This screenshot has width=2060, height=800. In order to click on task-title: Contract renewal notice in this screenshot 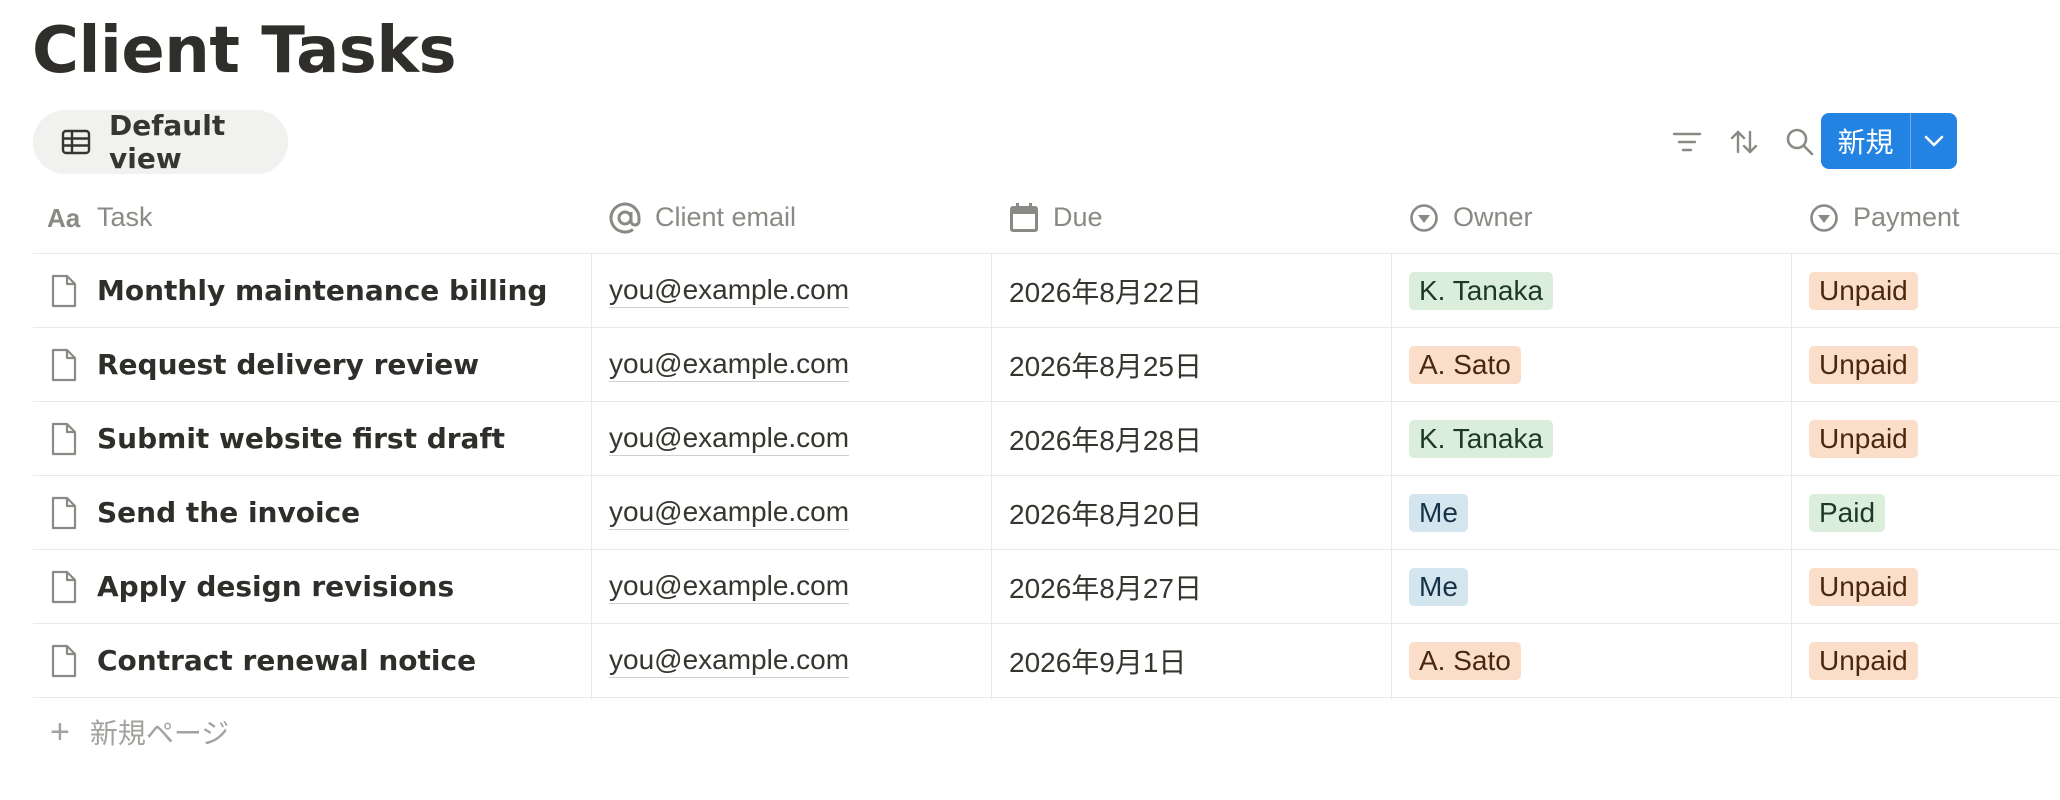, I will do `click(286, 660)`.